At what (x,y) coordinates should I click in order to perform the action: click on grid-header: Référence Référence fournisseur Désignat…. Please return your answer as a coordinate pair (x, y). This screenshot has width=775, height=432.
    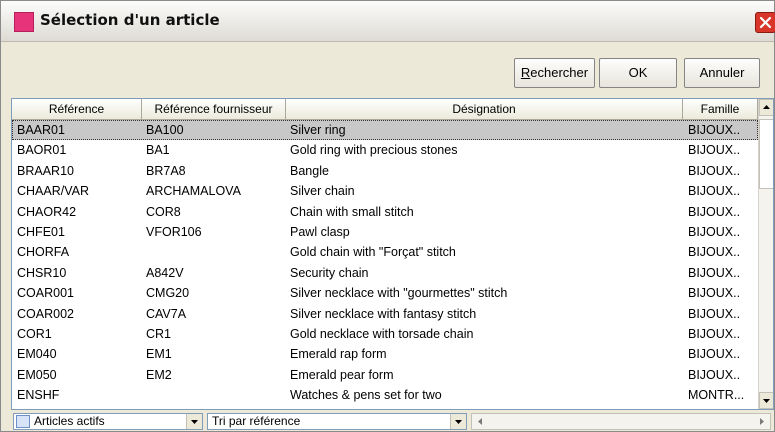
    Looking at the image, I should click on (385, 109).